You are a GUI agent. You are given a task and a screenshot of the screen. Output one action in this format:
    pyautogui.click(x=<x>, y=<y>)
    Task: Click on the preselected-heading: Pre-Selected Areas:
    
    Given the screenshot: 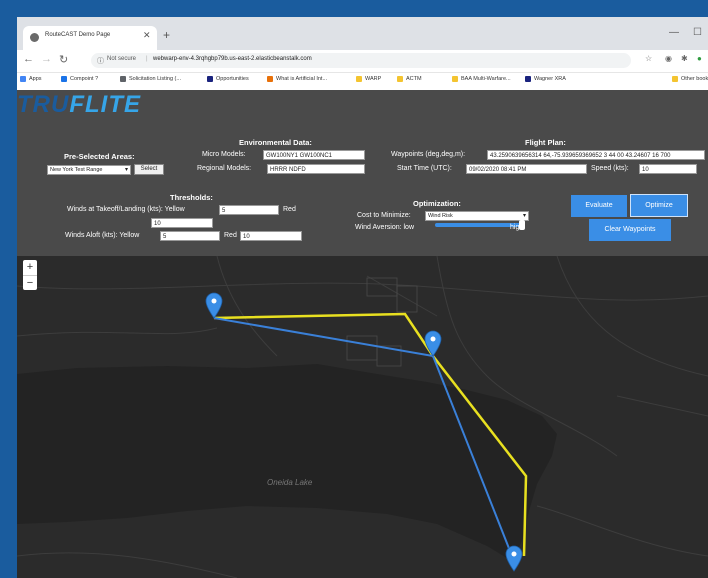 What is the action you would take?
    pyautogui.click(x=99, y=156)
    